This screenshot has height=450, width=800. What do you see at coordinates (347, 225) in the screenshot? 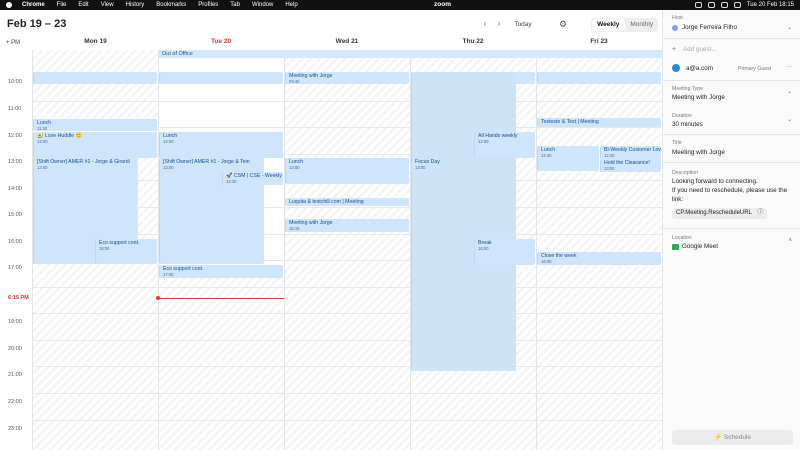
I see `calendar-event: Meeting with Jorge 15:15` at bounding box center [347, 225].